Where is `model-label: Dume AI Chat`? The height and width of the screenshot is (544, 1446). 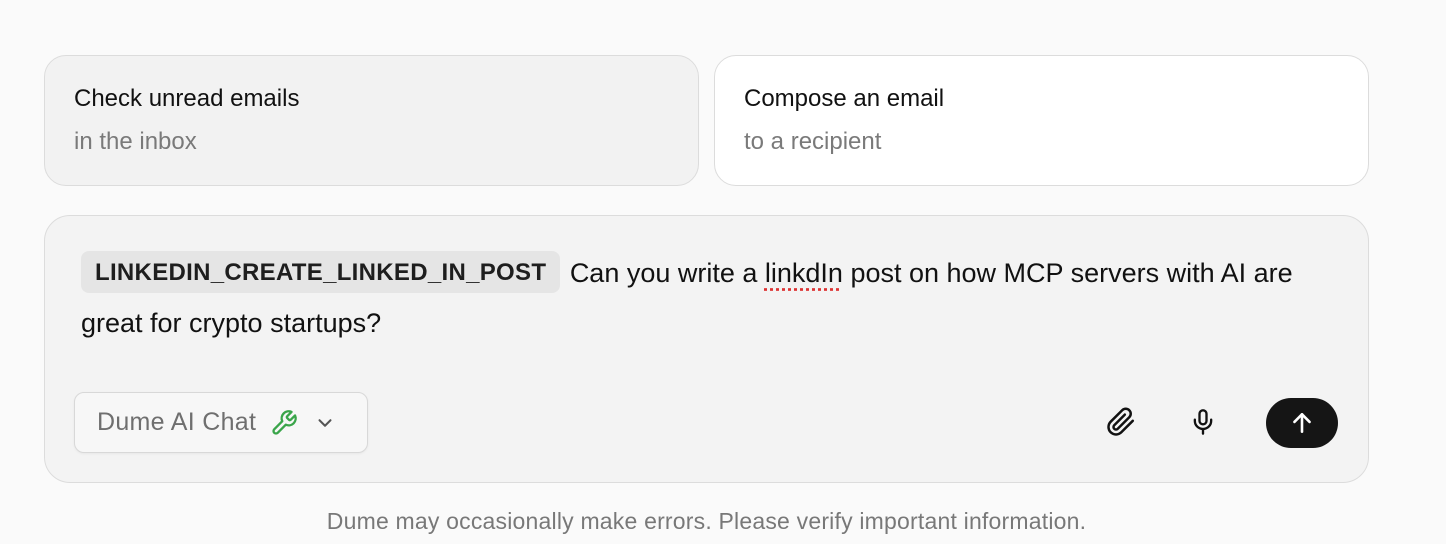
model-label: Dume AI Chat is located at coordinates (177, 422).